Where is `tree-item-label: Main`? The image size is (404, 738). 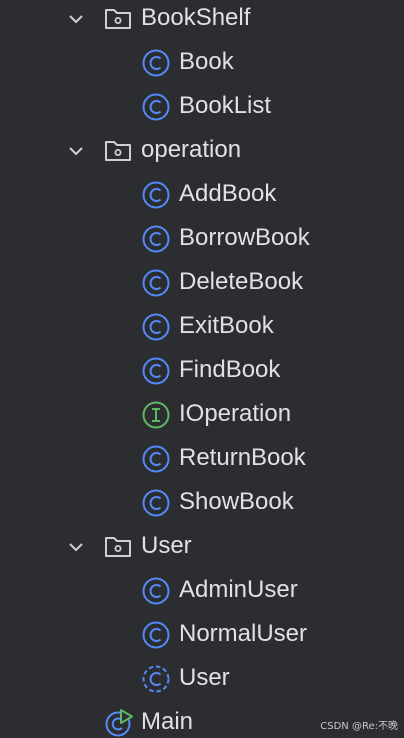
tree-item-label: Main is located at coordinates (167, 721).